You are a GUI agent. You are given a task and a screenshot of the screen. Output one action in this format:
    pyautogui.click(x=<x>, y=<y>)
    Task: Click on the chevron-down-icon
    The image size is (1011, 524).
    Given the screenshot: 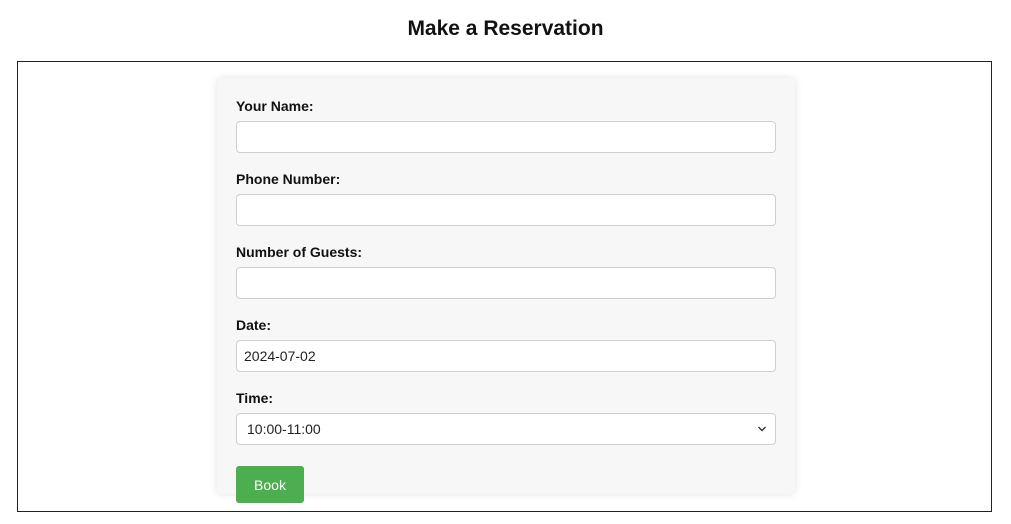 What is the action you would take?
    pyautogui.click(x=762, y=429)
    